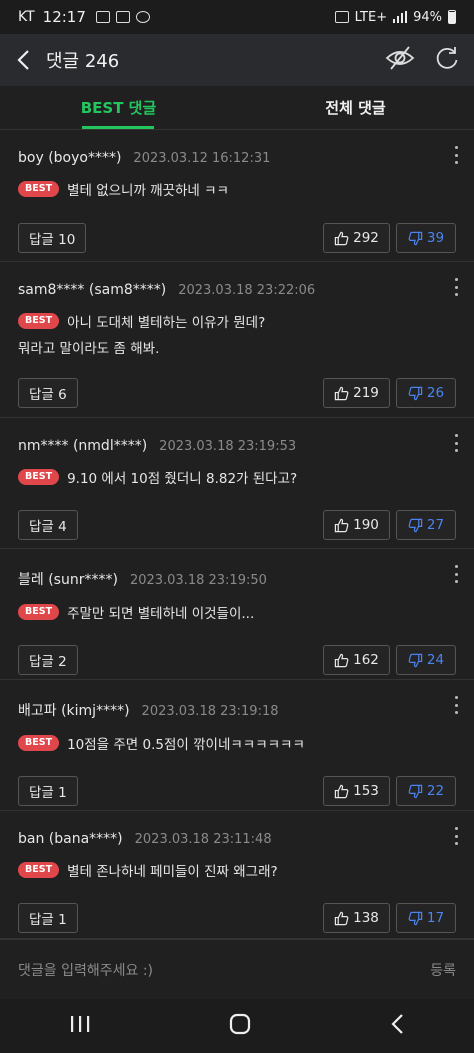 The height and width of the screenshot is (1053, 474). What do you see at coordinates (52, 238) in the screenshot?
I see `reply-button: 답글 10` at bounding box center [52, 238].